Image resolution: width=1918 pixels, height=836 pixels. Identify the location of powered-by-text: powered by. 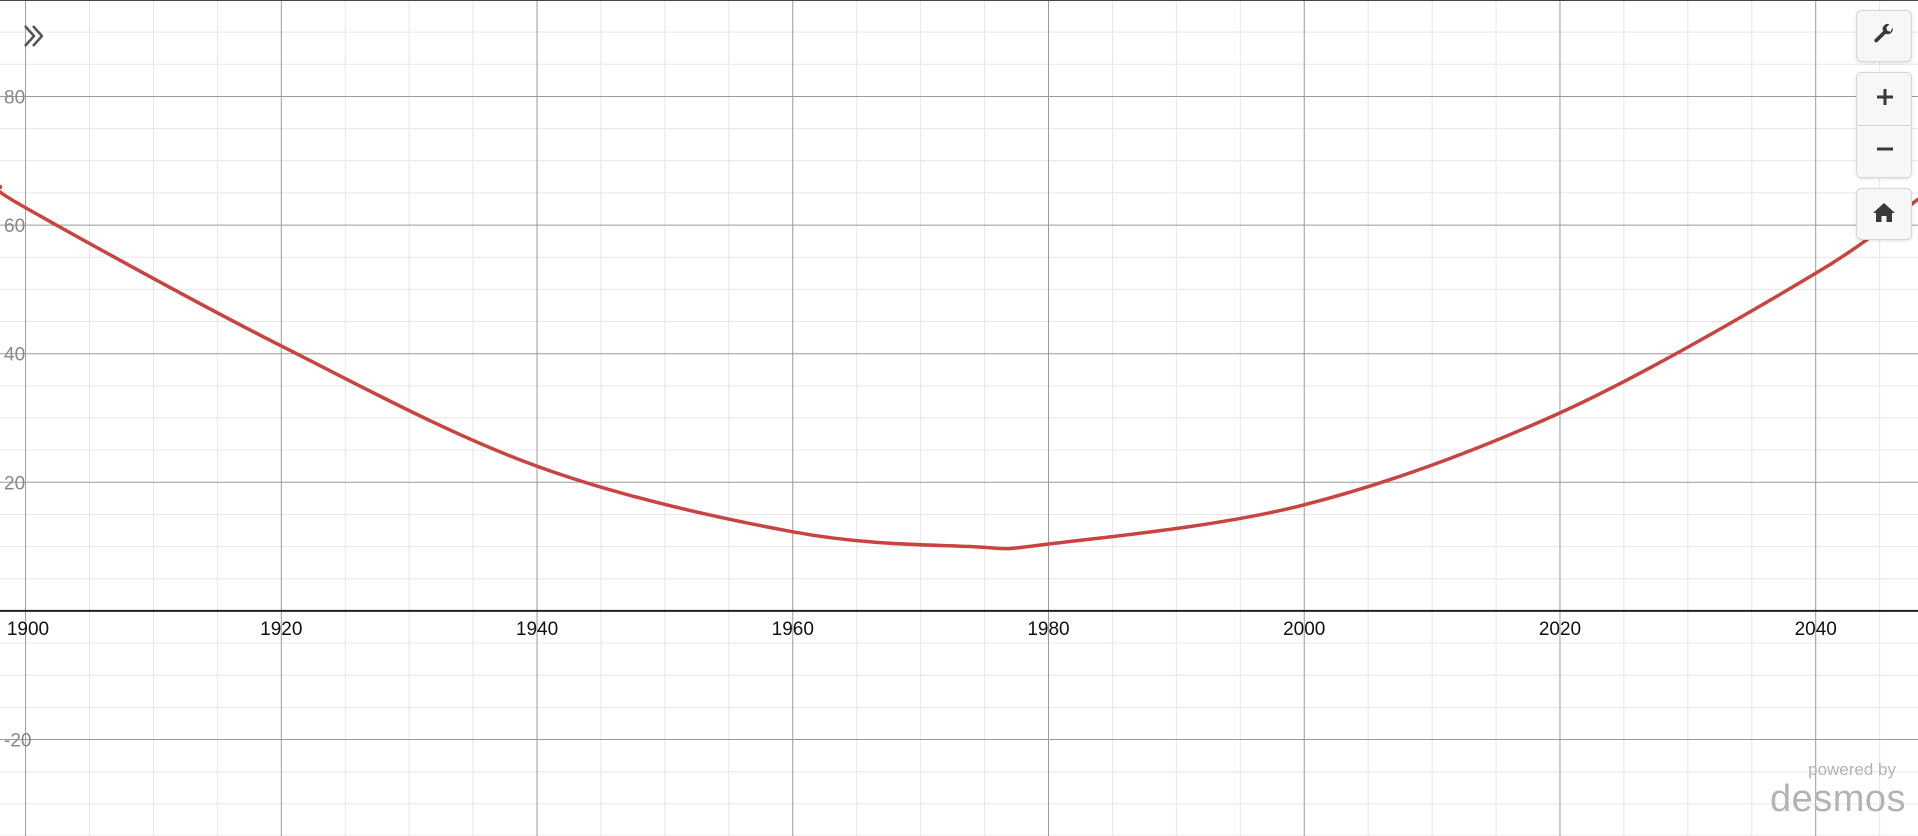
(1852, 769).